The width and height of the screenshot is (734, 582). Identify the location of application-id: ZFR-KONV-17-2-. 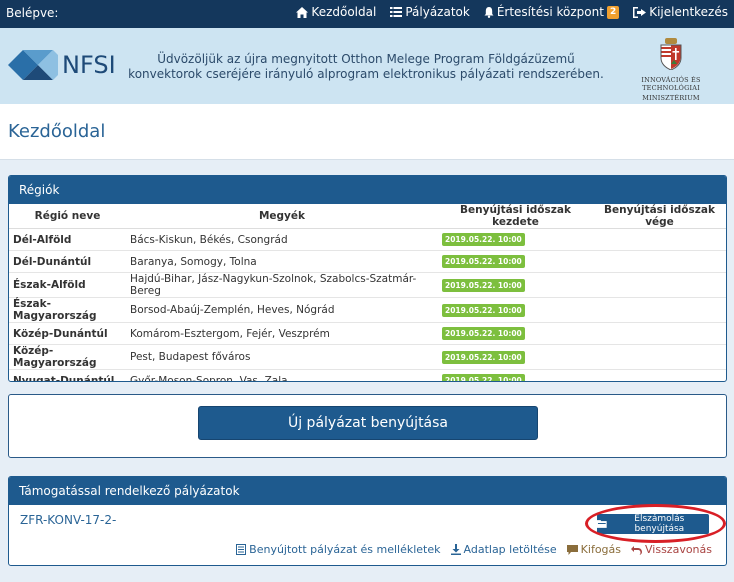
(68, 520).